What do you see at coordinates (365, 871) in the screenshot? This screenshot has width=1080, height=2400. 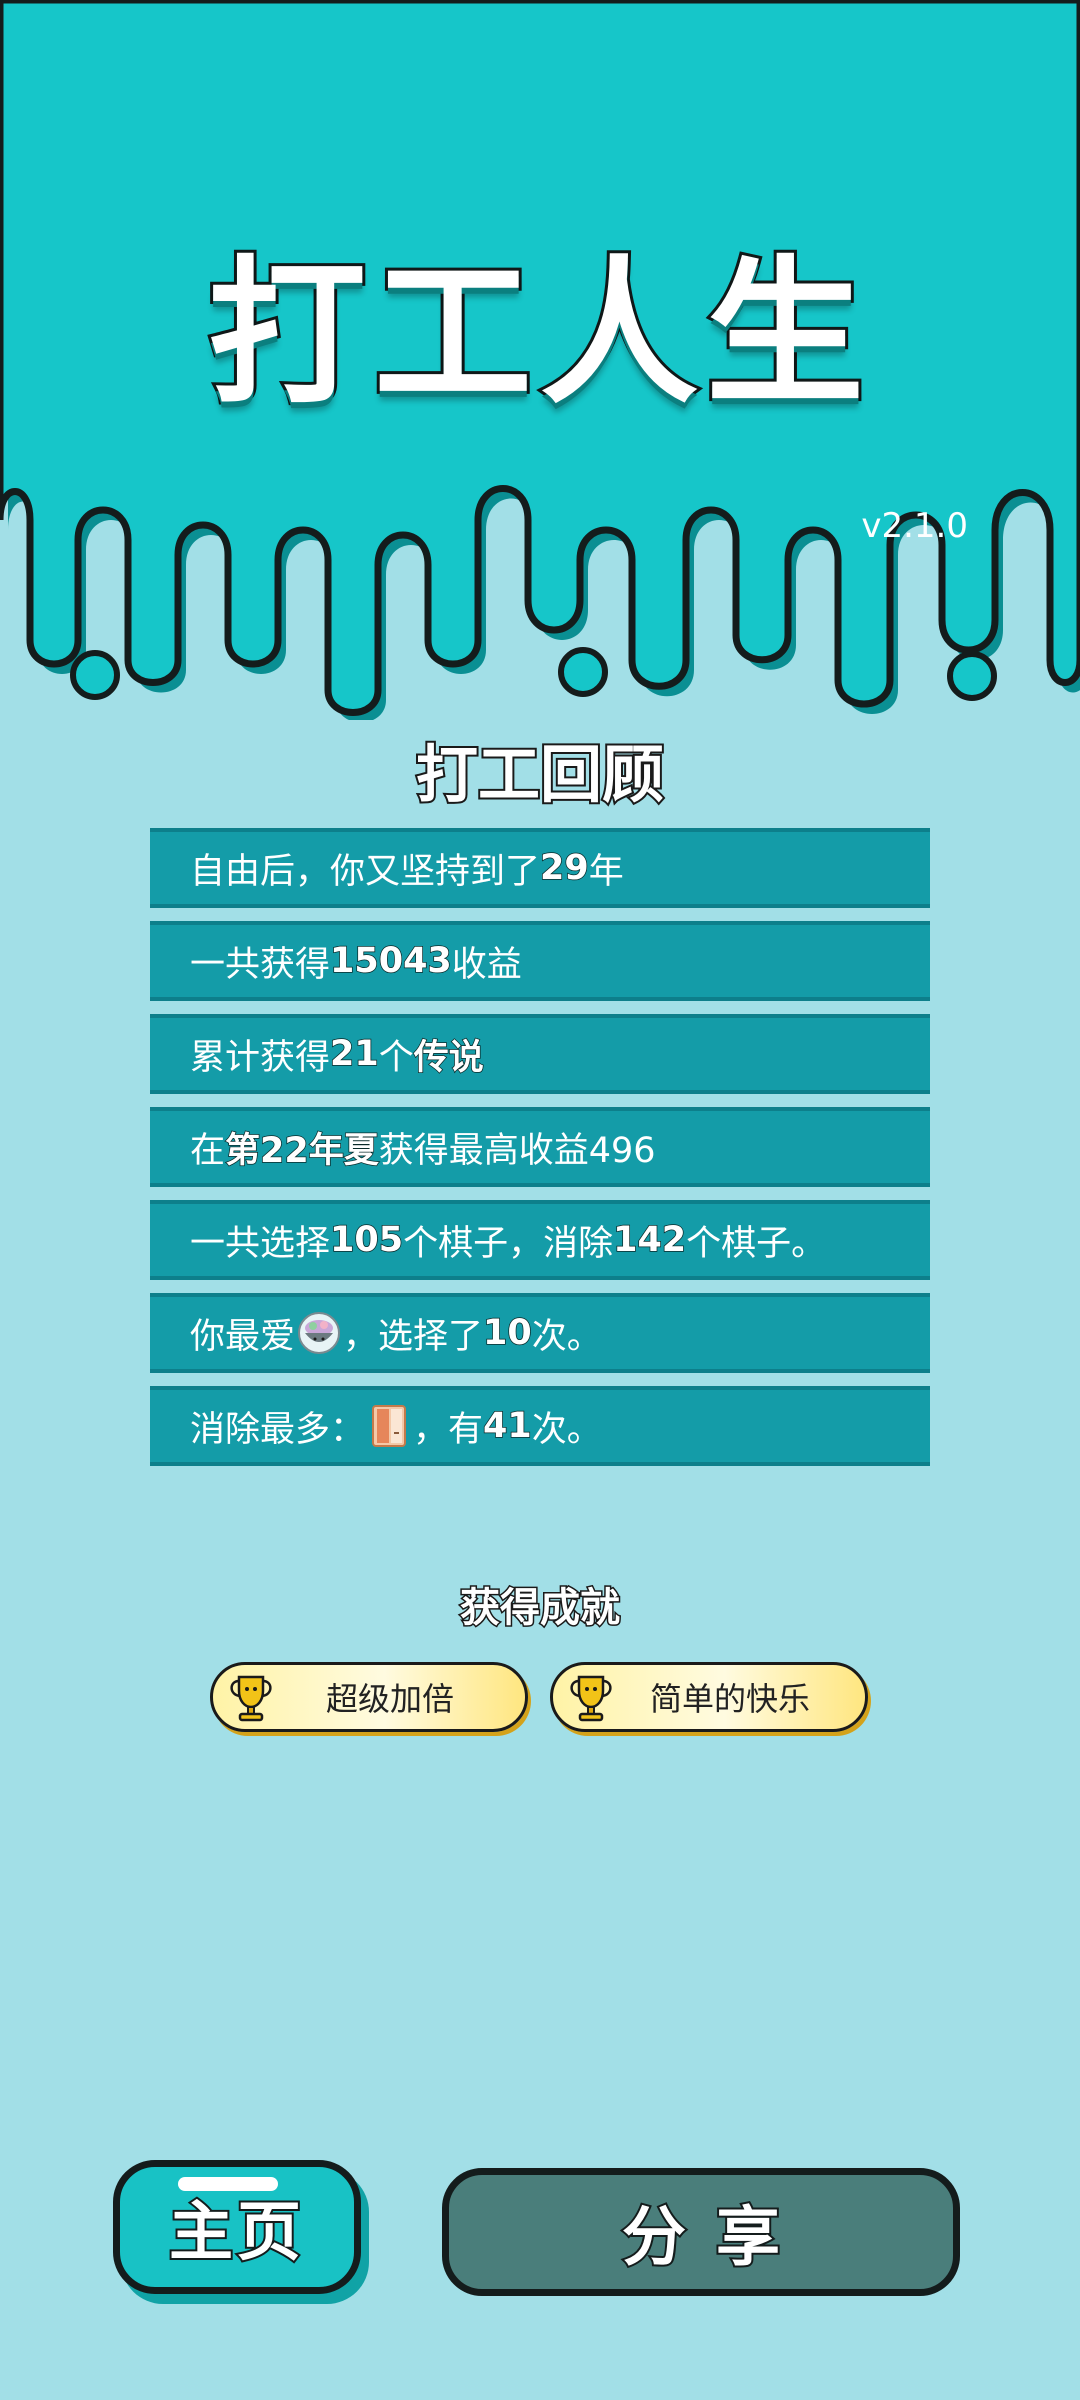 I see `stat-text: 自由后，你又坚持到了` at bounding box center [365, 871].